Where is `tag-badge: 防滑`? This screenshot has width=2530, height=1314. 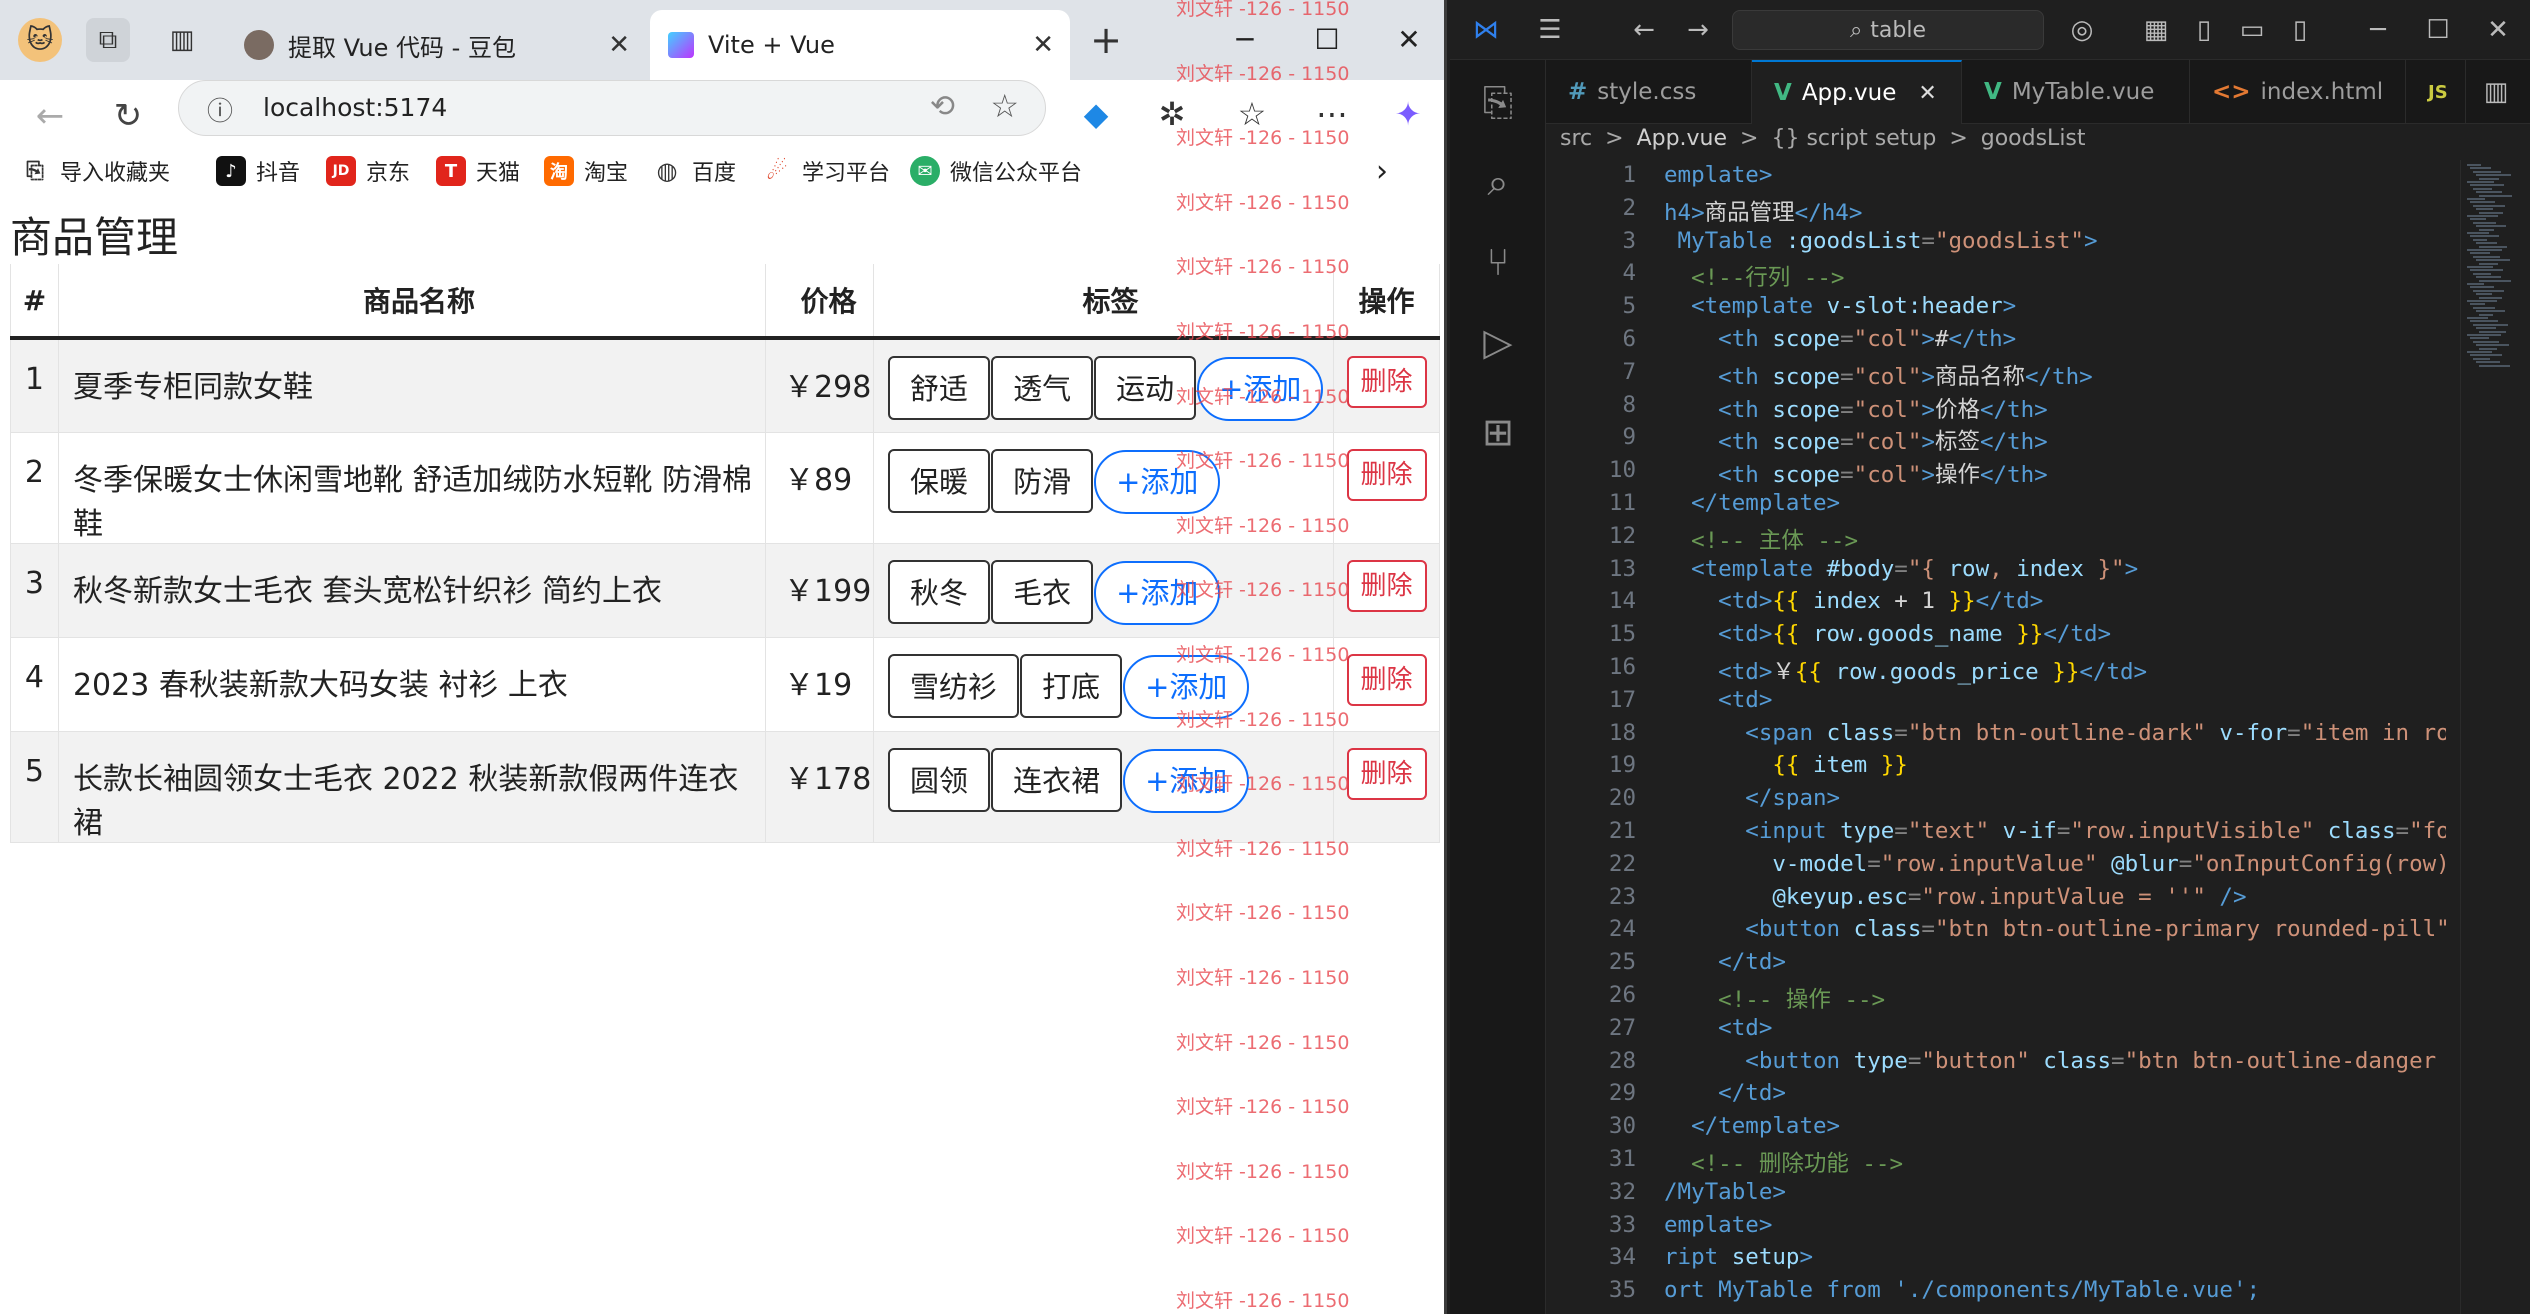 tag-badge: 防滑 is located at coordinates (1042, 480).